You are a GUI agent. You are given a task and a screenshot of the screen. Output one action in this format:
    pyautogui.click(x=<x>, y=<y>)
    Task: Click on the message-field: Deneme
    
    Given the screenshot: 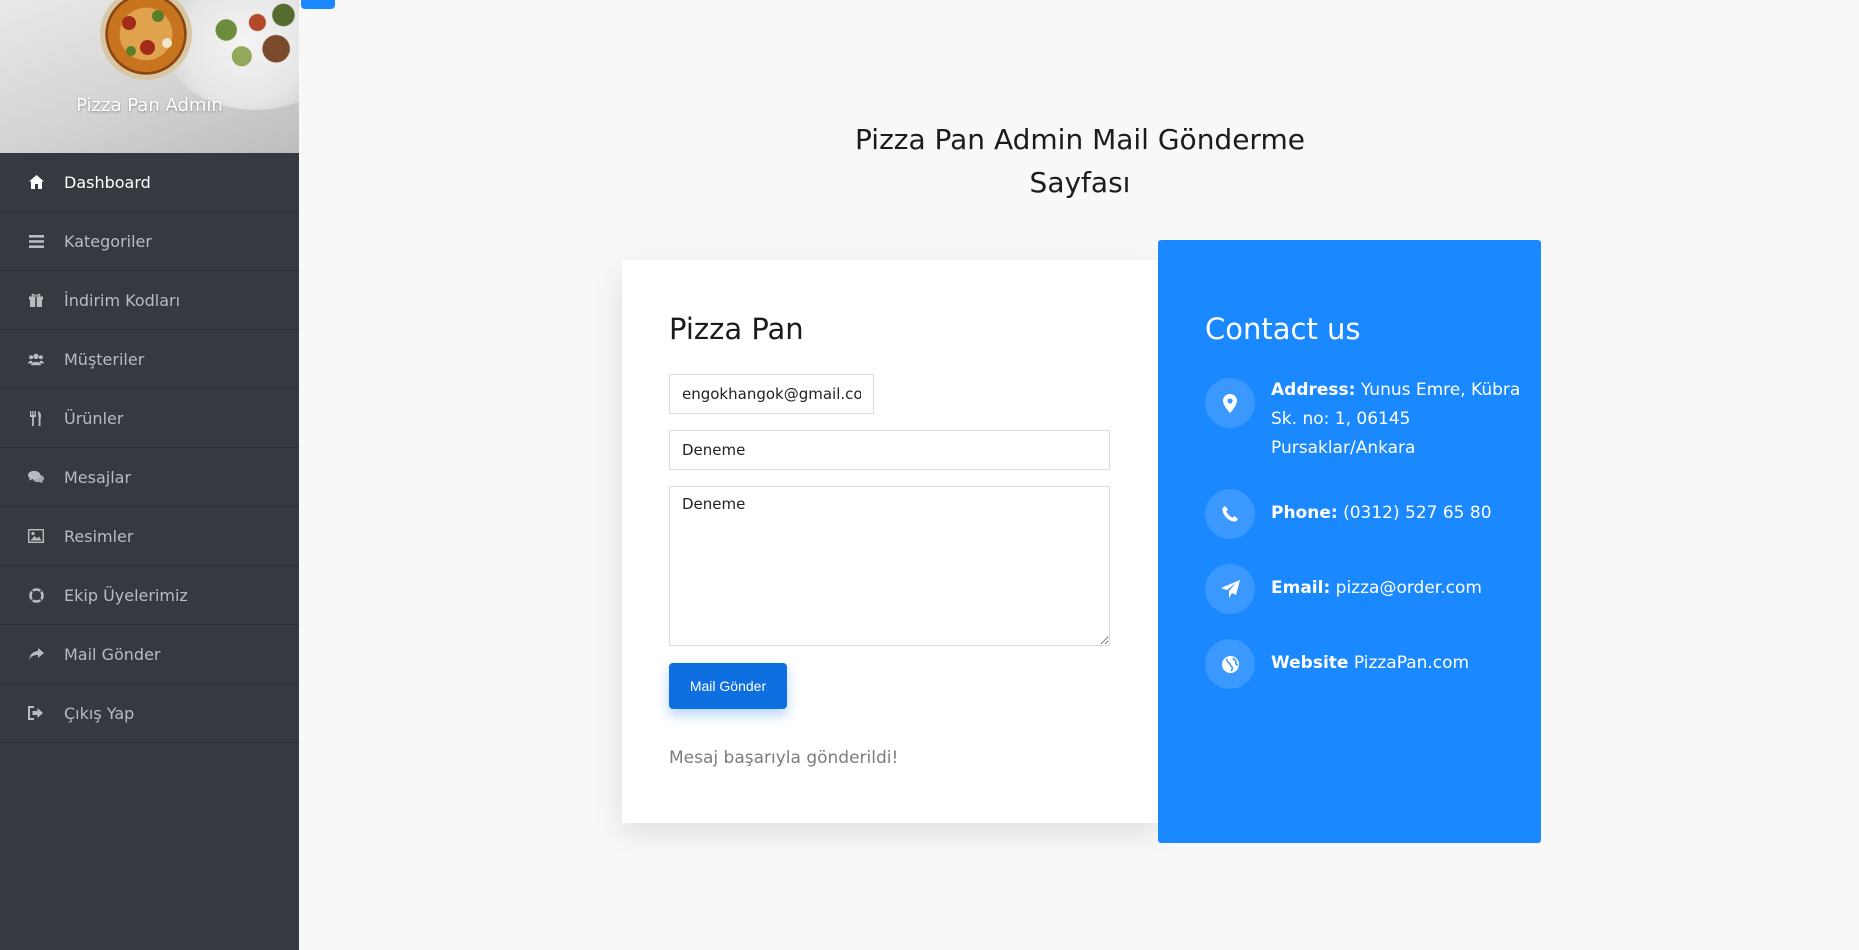 What is the action you would take?
    pyautogui.click(x=889, y=566)
    